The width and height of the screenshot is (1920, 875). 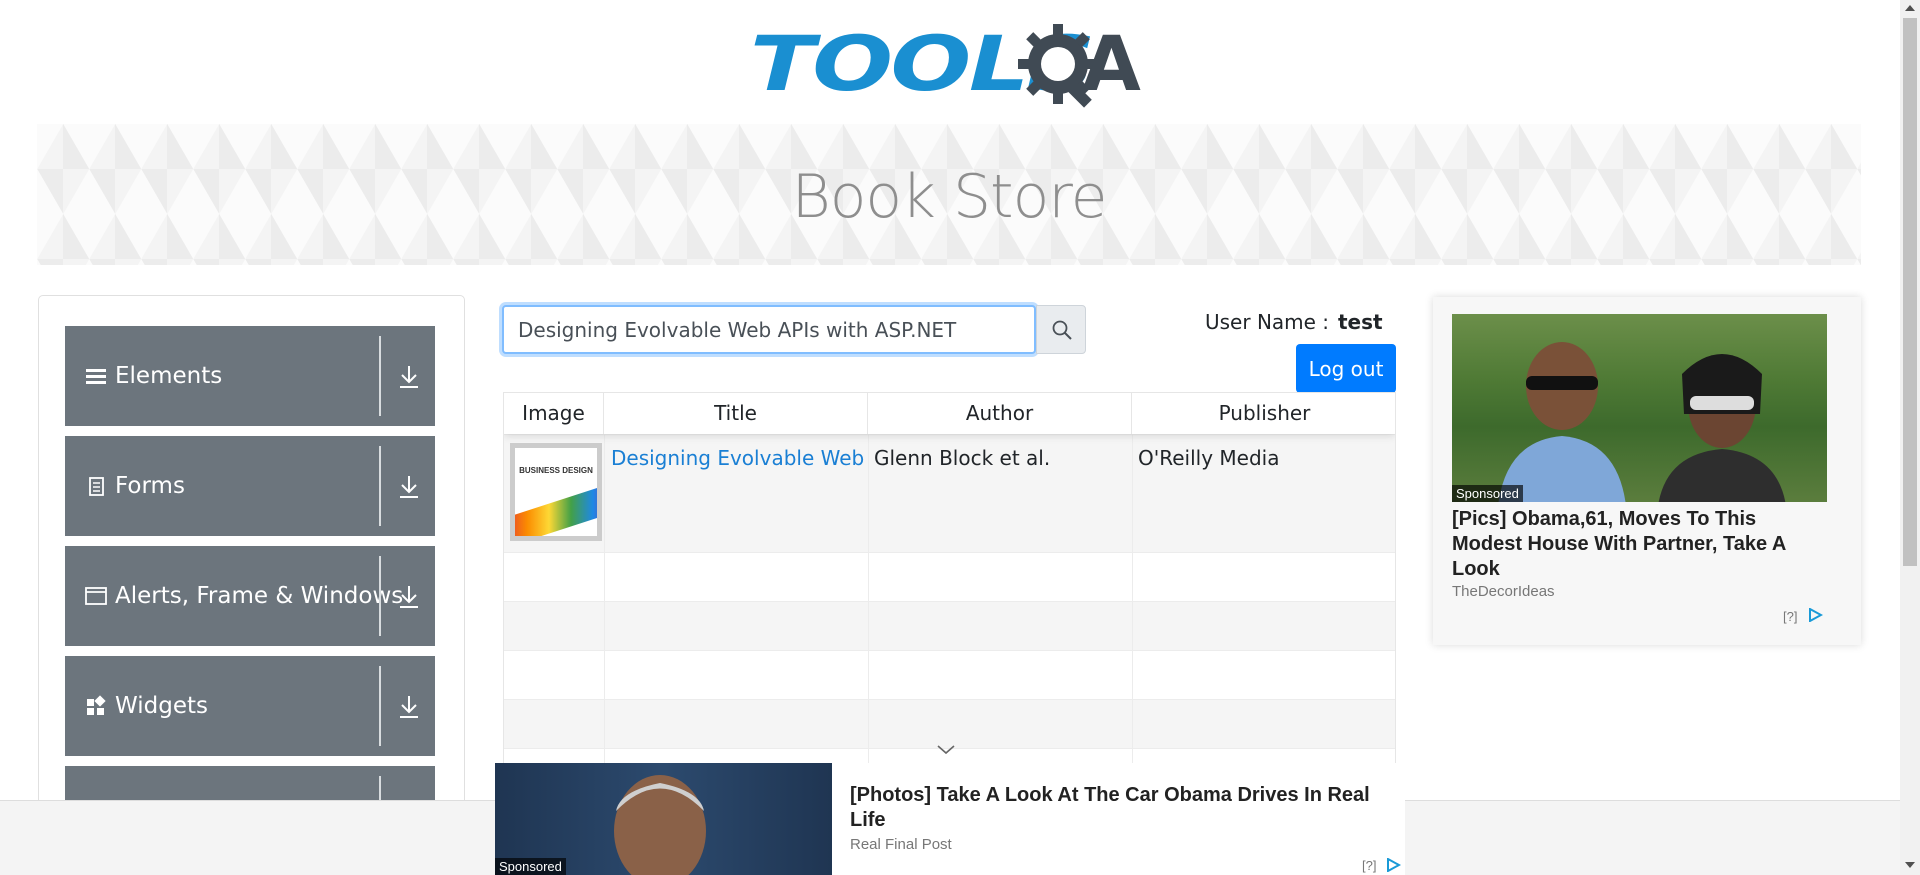 What do you see at coordinates (556, 470) in the screenshot?
I see `book-cover-title: BUSINESS DESIGN` at bounding box center [556, 470].